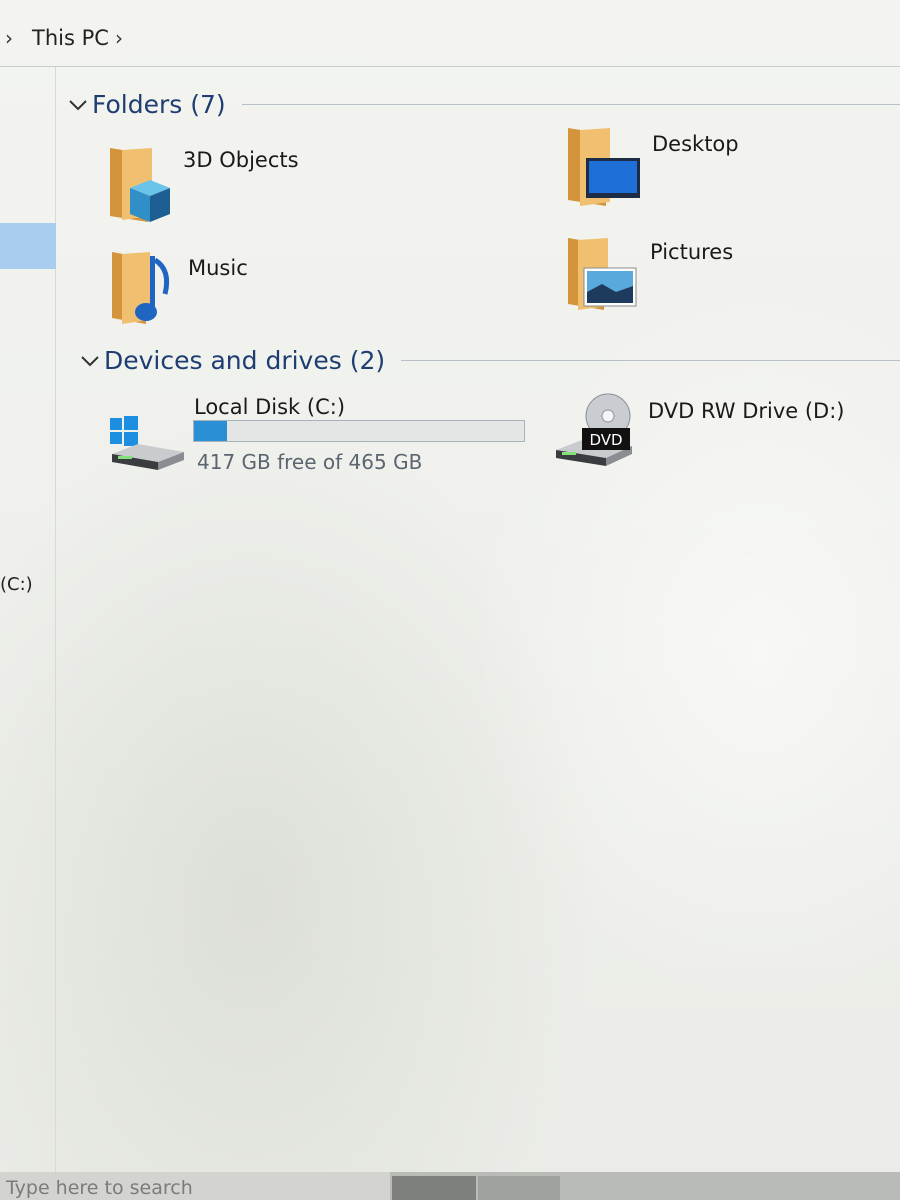 The image size is (900, 1200). Describe the element at coordinates (450, 33) in the screenshot. I see `address-bar: › This PC ›` at that location.